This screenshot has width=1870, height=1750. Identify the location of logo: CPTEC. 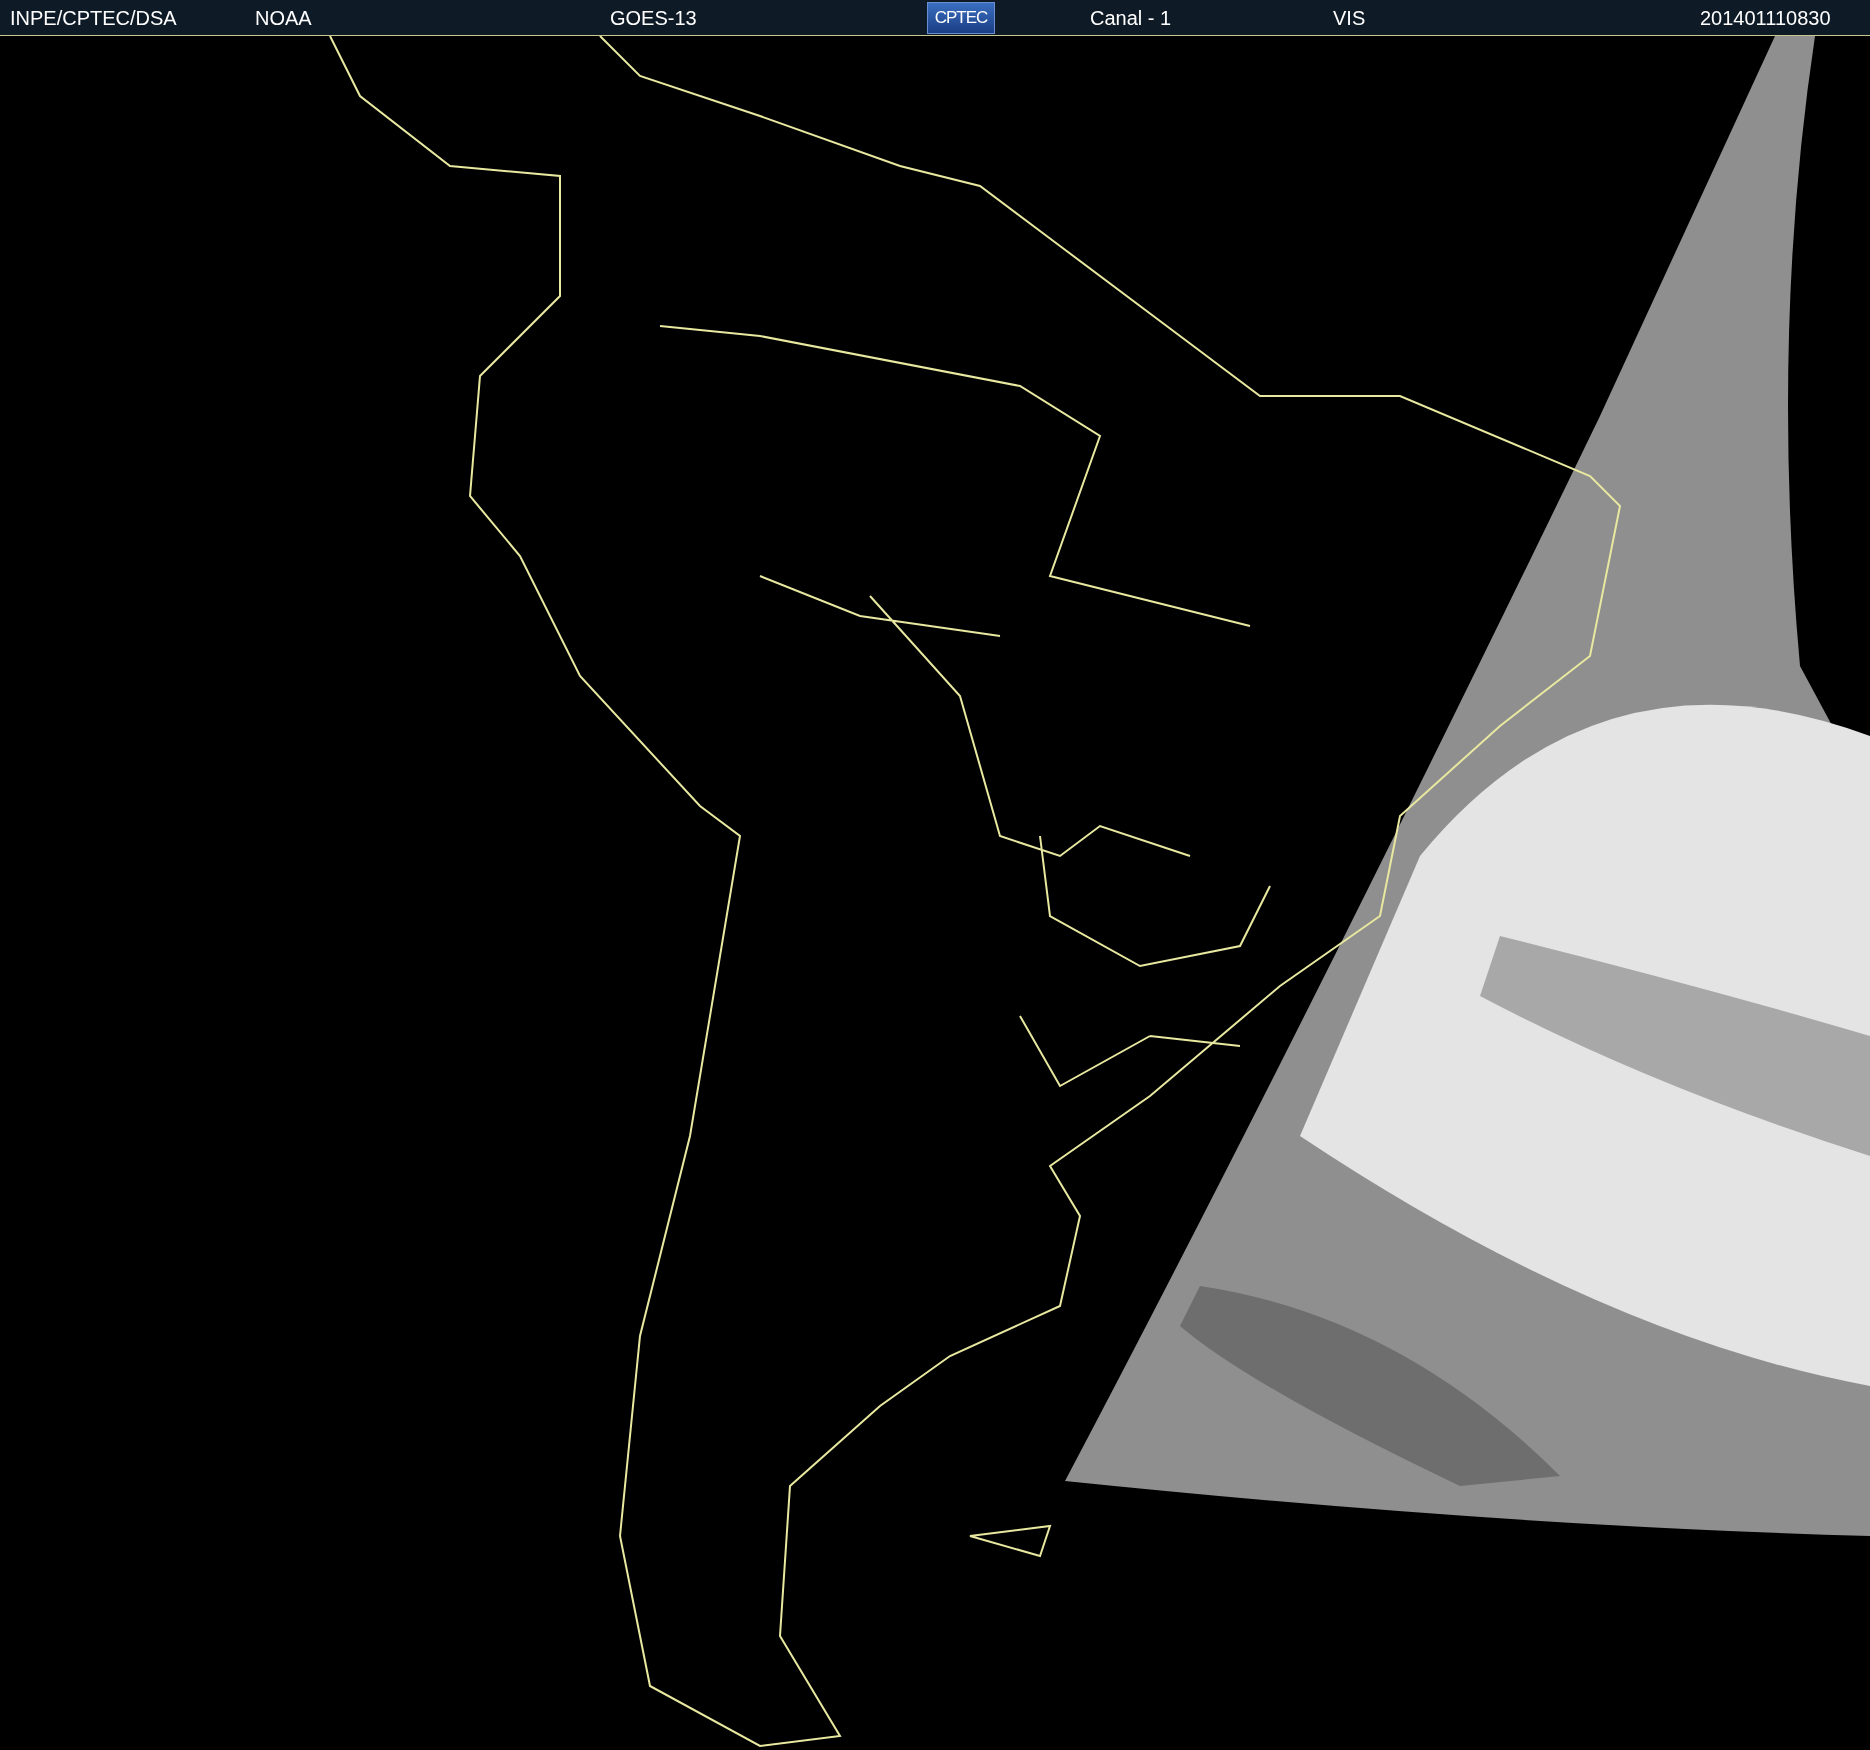
(961, 18).